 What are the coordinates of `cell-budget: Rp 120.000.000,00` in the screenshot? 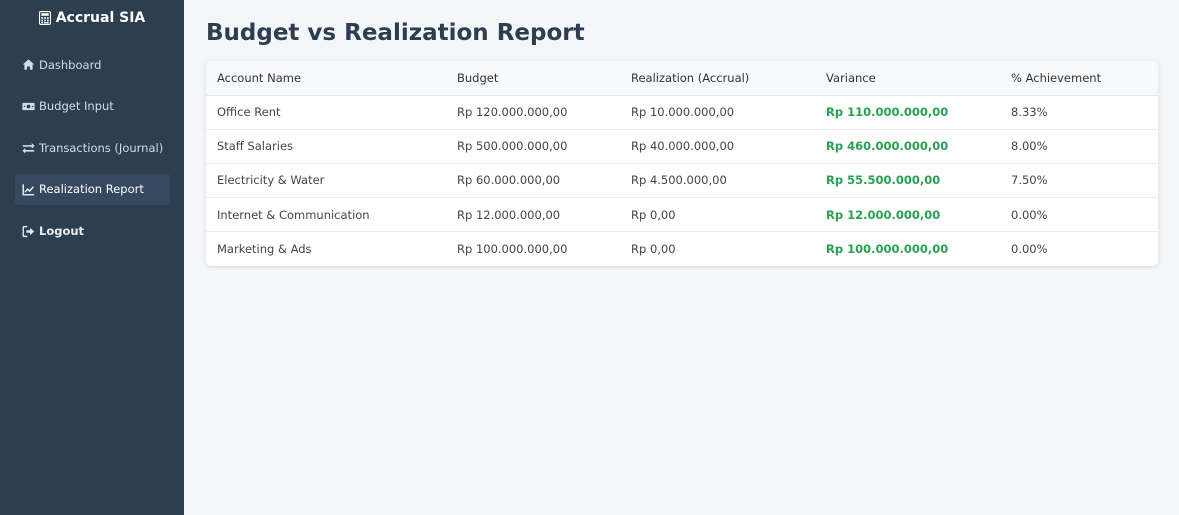 It's located at (533, 112).